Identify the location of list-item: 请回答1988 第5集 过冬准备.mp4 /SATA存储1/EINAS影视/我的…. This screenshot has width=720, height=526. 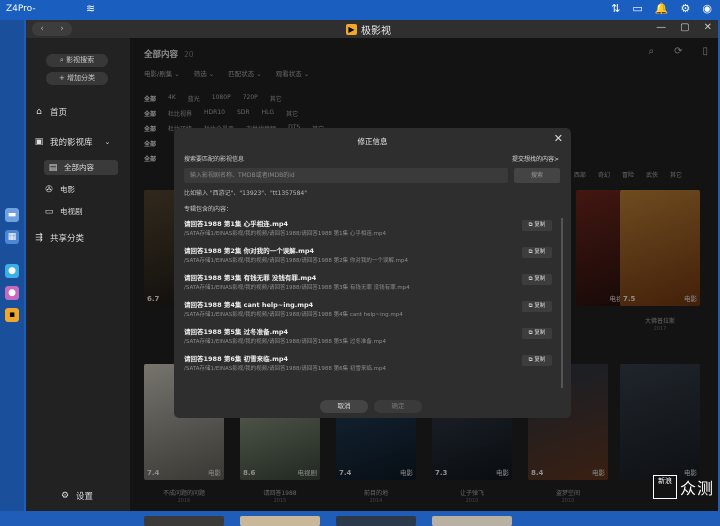
(373, 339).